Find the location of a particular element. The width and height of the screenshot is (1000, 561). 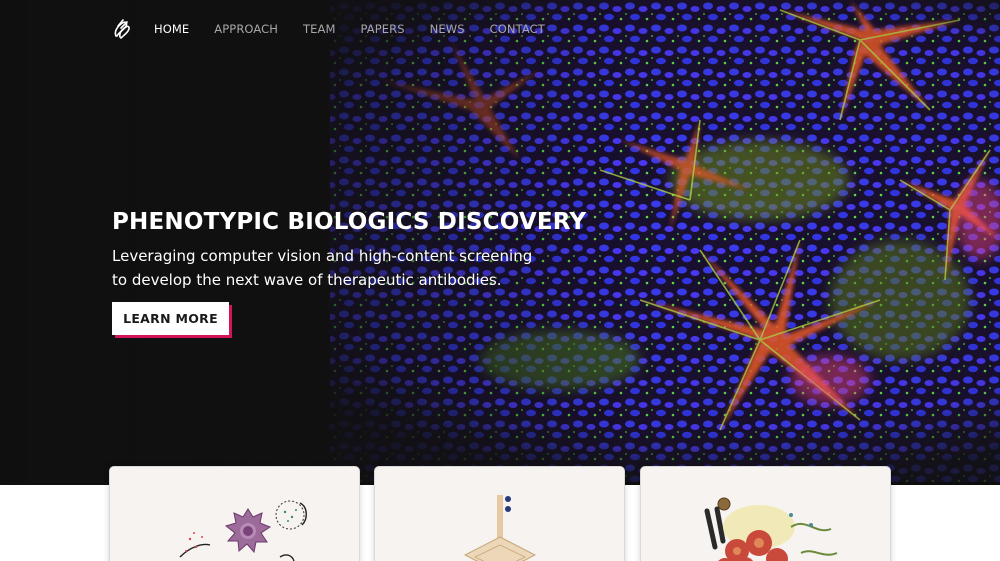

nav-item-approach: APPROACH is located at coordinates (246, 29).